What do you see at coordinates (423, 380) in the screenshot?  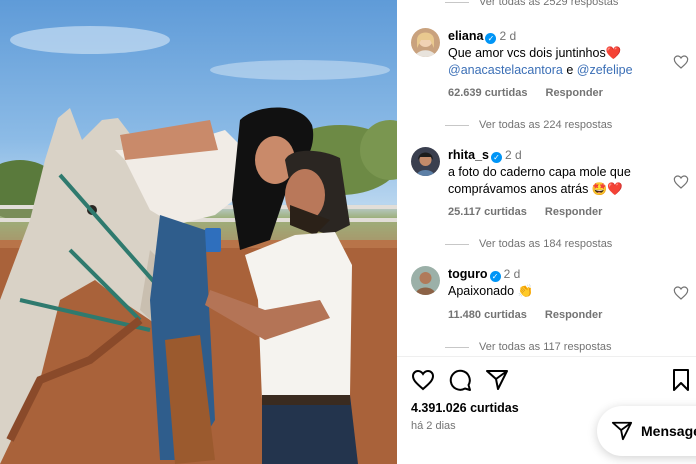 I see `like-heart-icon` at bounding box center [423, 380].